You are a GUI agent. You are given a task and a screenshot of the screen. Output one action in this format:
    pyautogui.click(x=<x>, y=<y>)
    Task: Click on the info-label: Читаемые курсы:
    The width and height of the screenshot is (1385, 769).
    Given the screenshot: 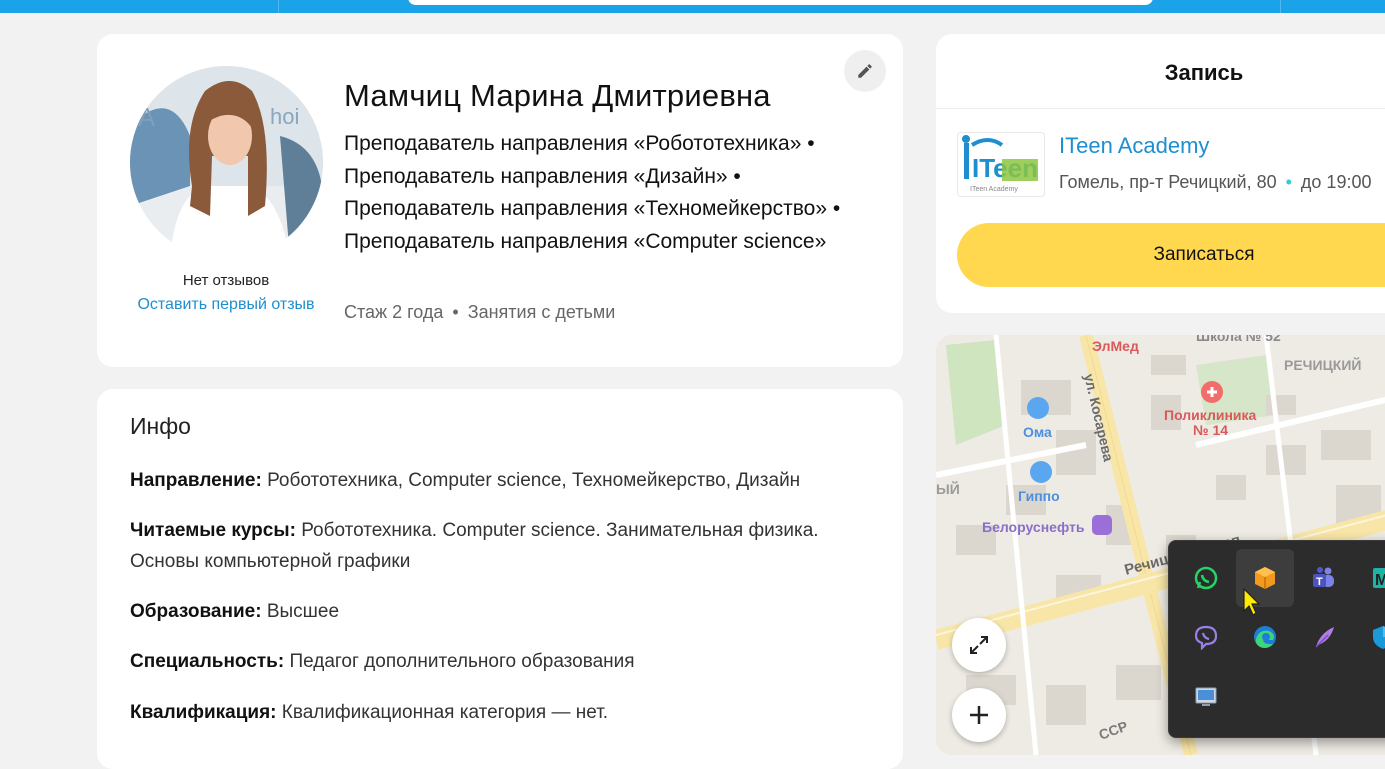 What is the action you would take?
    pyautogui.click(x=213, y=530)
    